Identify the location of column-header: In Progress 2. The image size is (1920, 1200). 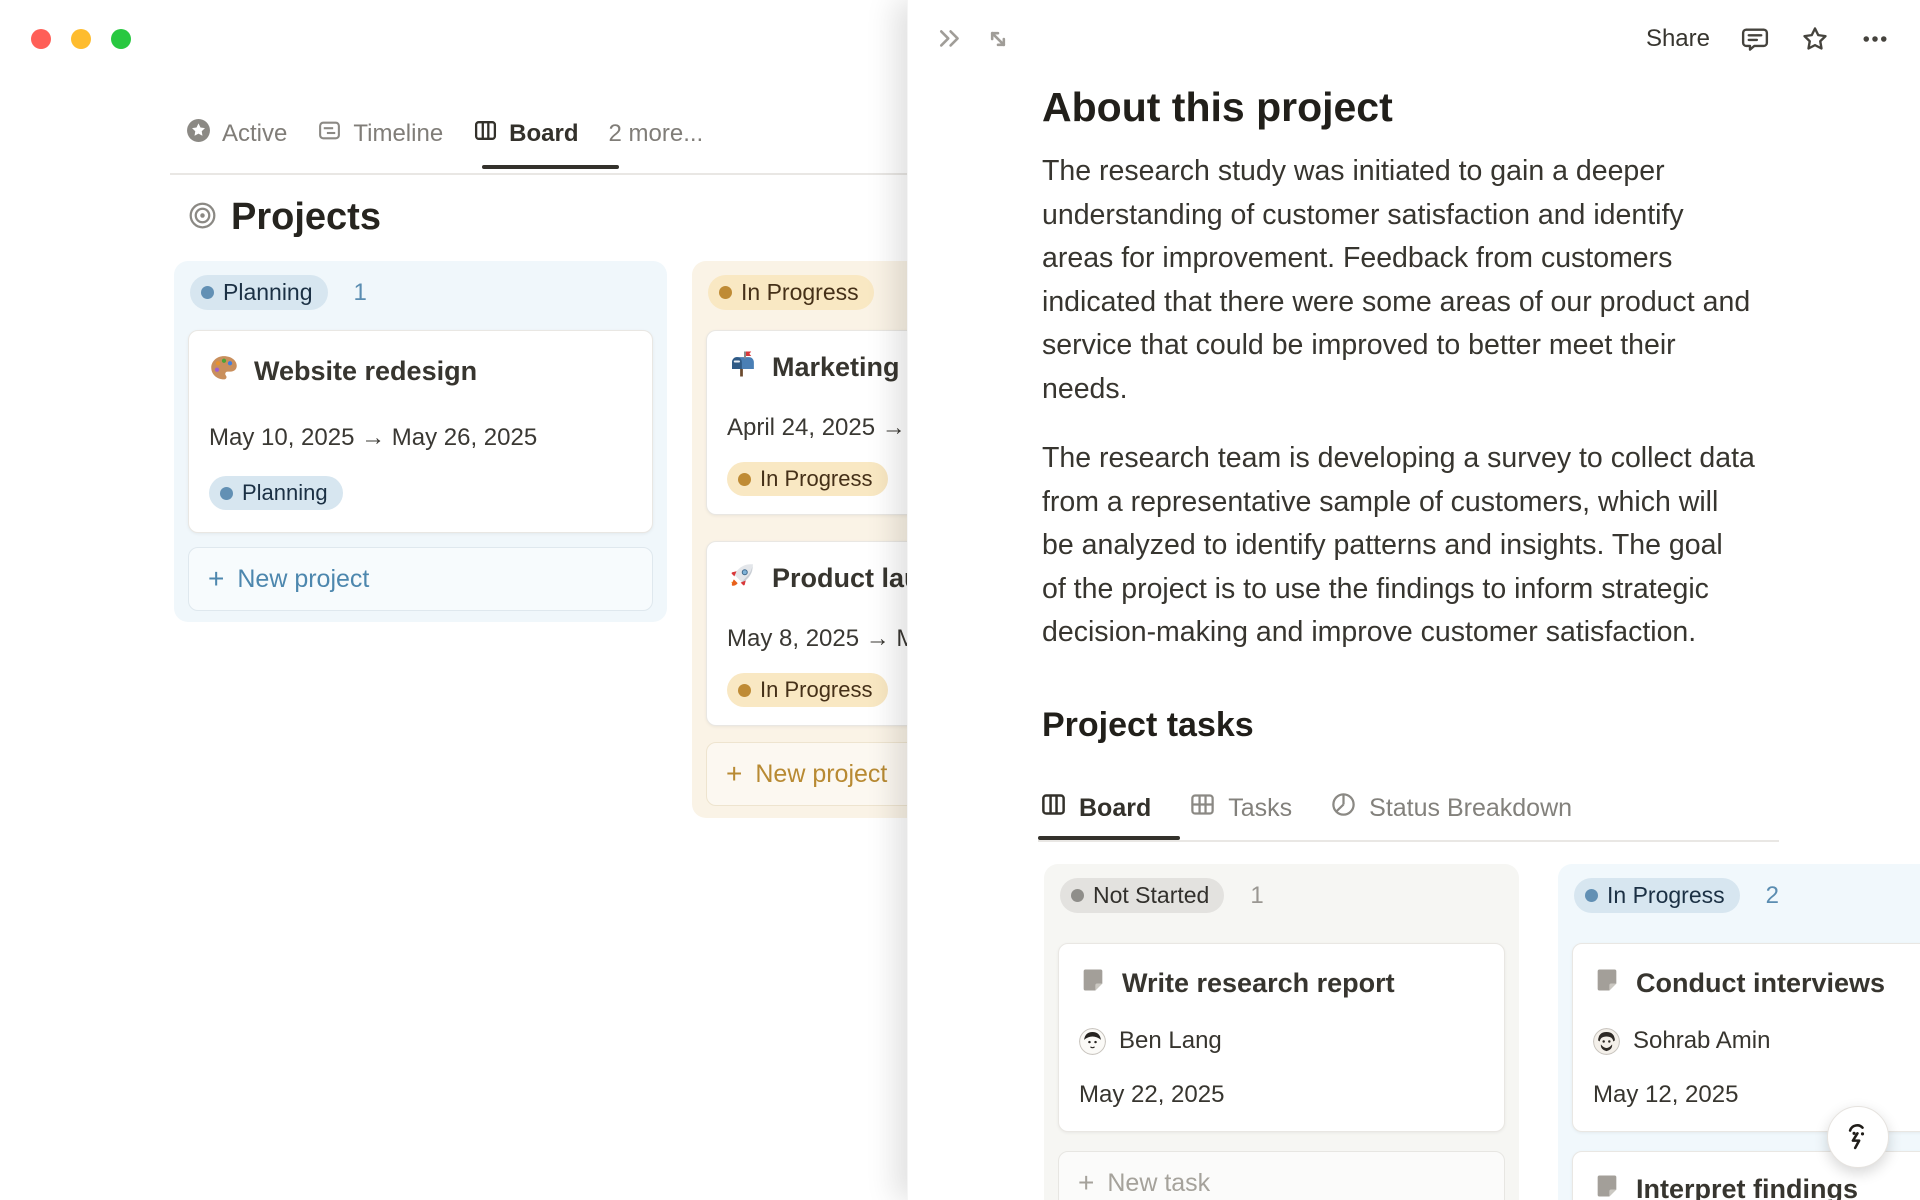
(1746, 895).